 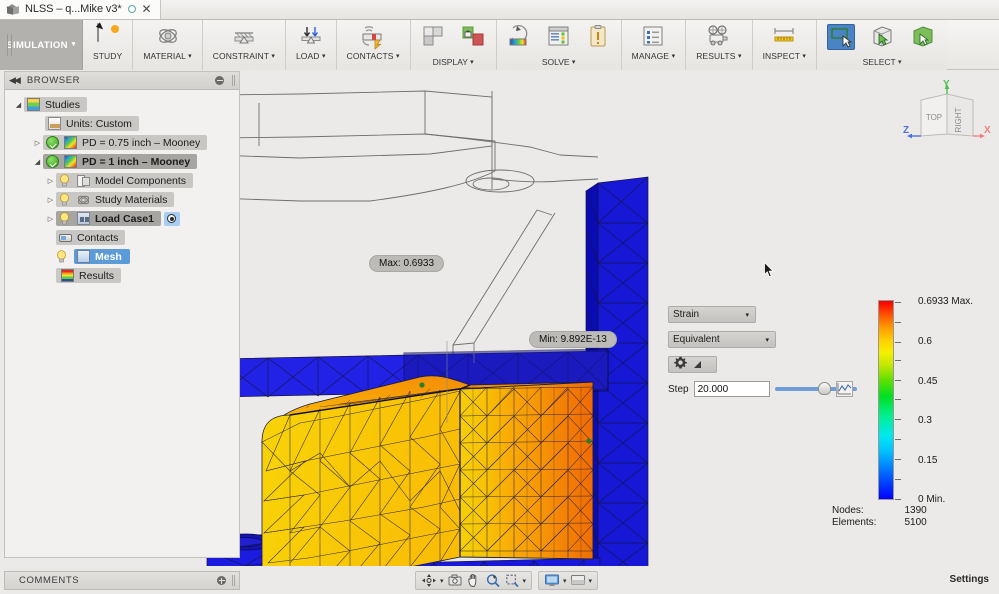 I want to click on ribbon-button-material: MATERIAL ▾, so click(x=167, y=41).